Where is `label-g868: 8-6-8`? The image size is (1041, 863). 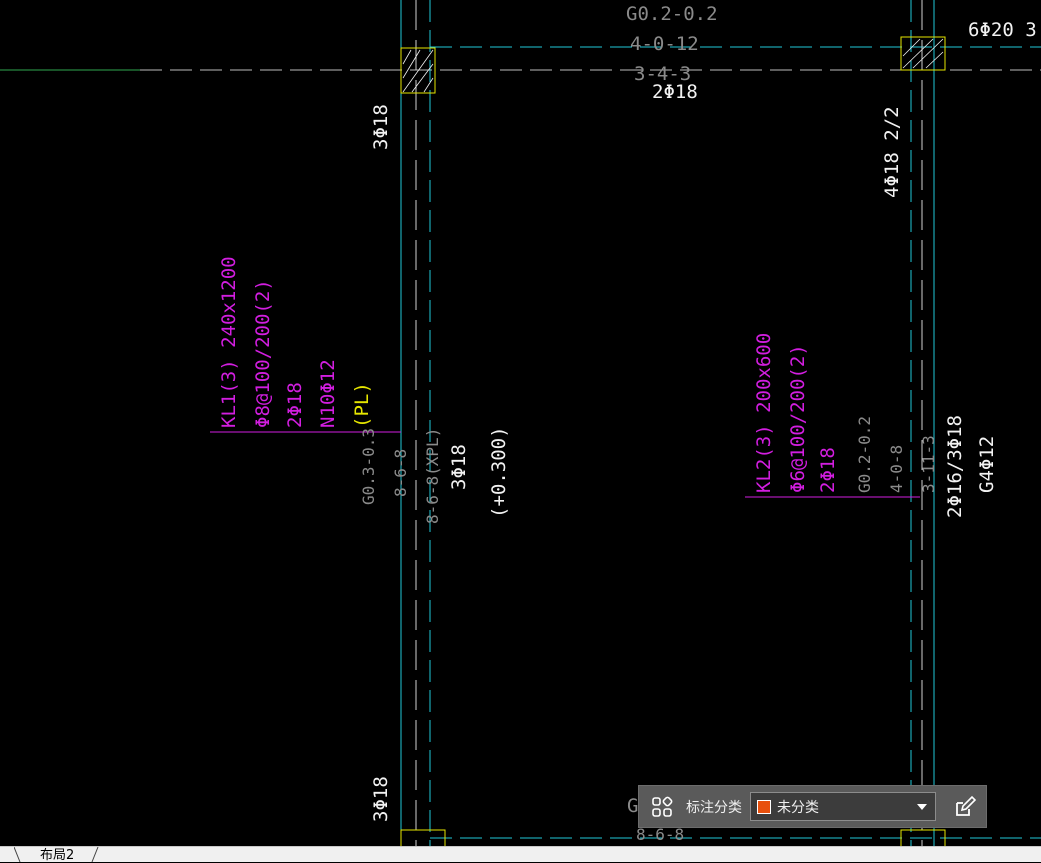 label-g868: 8-6-8 is located at coordinates (400, 473).